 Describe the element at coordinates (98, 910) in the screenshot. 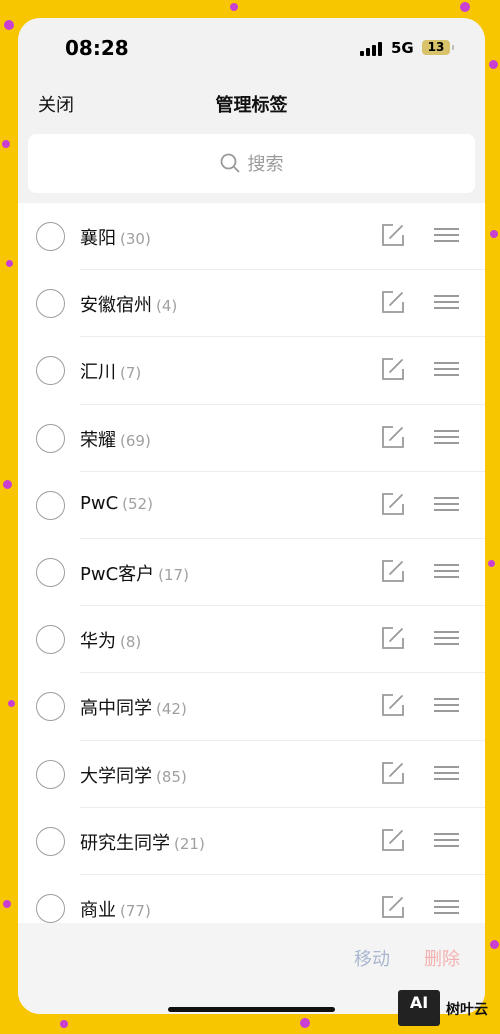

I see `tag-name: 商业` at that location.